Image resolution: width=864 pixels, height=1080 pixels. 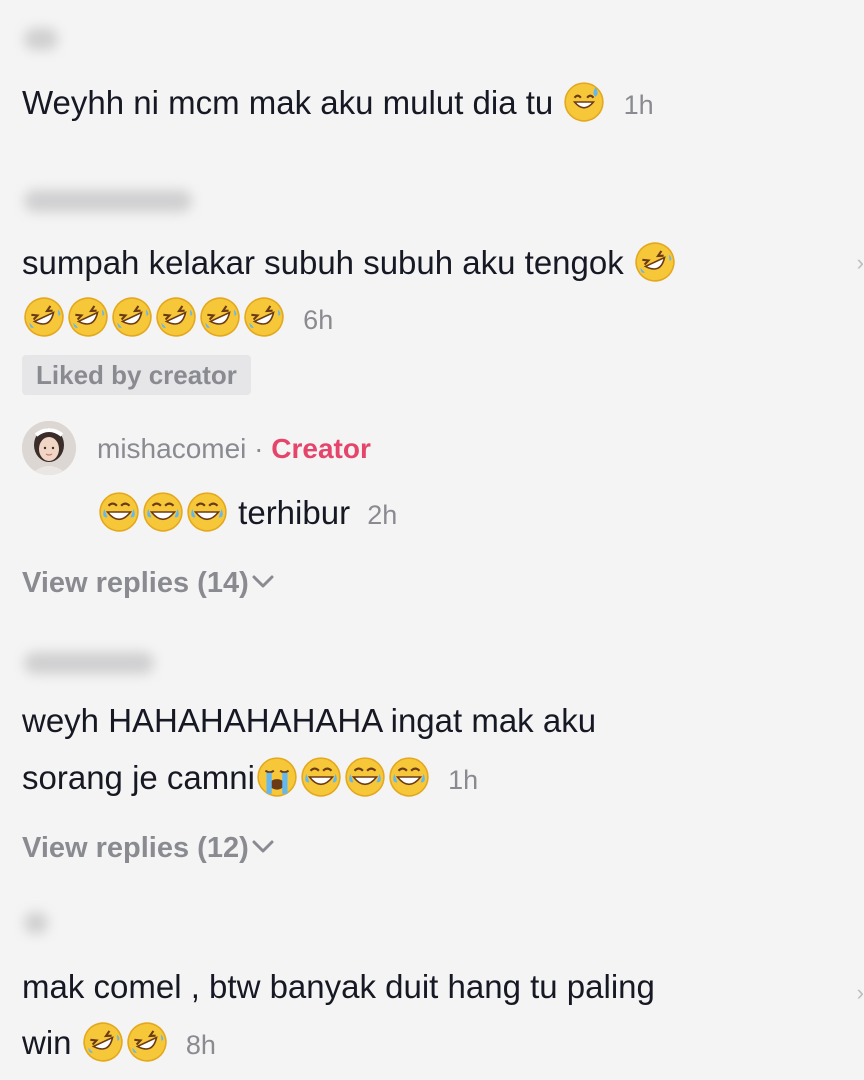 What do you see at coordinates (135, 583) in the screenshot?
I see `view-replies-label: View replies (14)` at bounding box center [135, 583].